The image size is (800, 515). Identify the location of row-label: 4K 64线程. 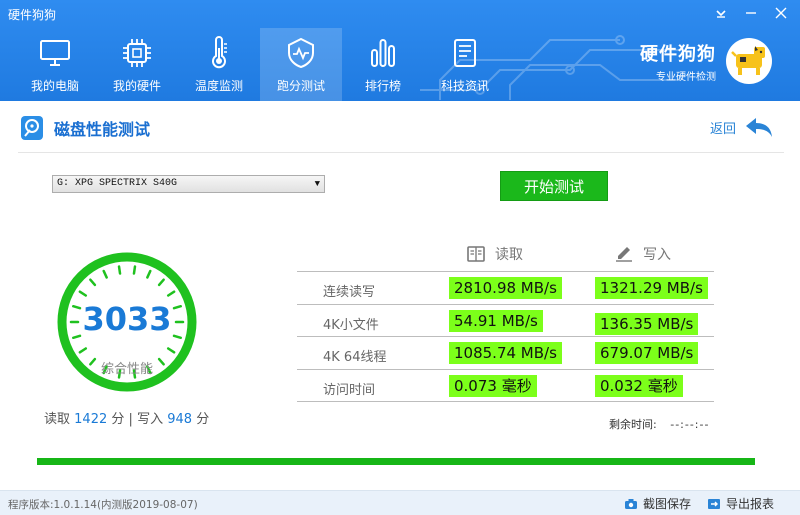
(355, 357).